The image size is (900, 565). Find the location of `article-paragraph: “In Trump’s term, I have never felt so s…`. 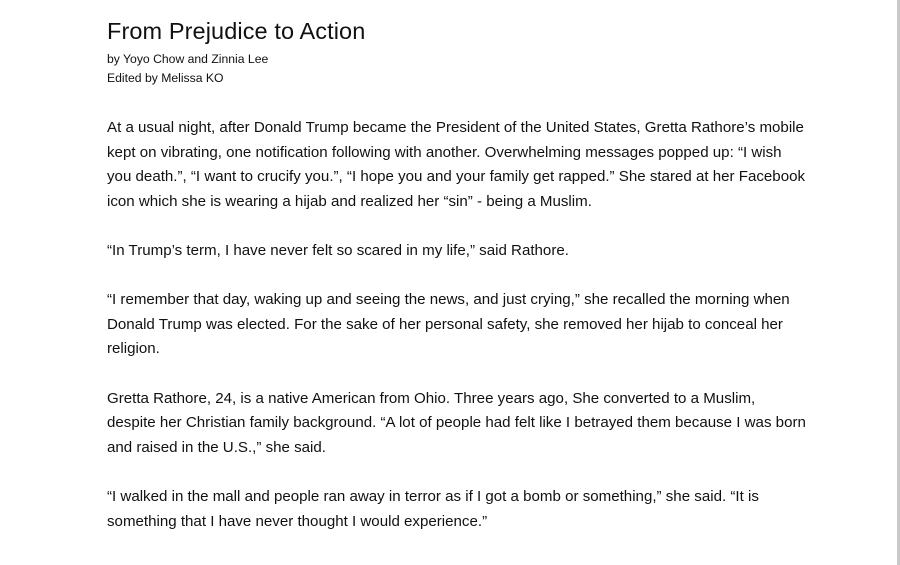

article-paragraph: “In Trump’s term, I have never felt so s… is located at coordinates (338, 250).